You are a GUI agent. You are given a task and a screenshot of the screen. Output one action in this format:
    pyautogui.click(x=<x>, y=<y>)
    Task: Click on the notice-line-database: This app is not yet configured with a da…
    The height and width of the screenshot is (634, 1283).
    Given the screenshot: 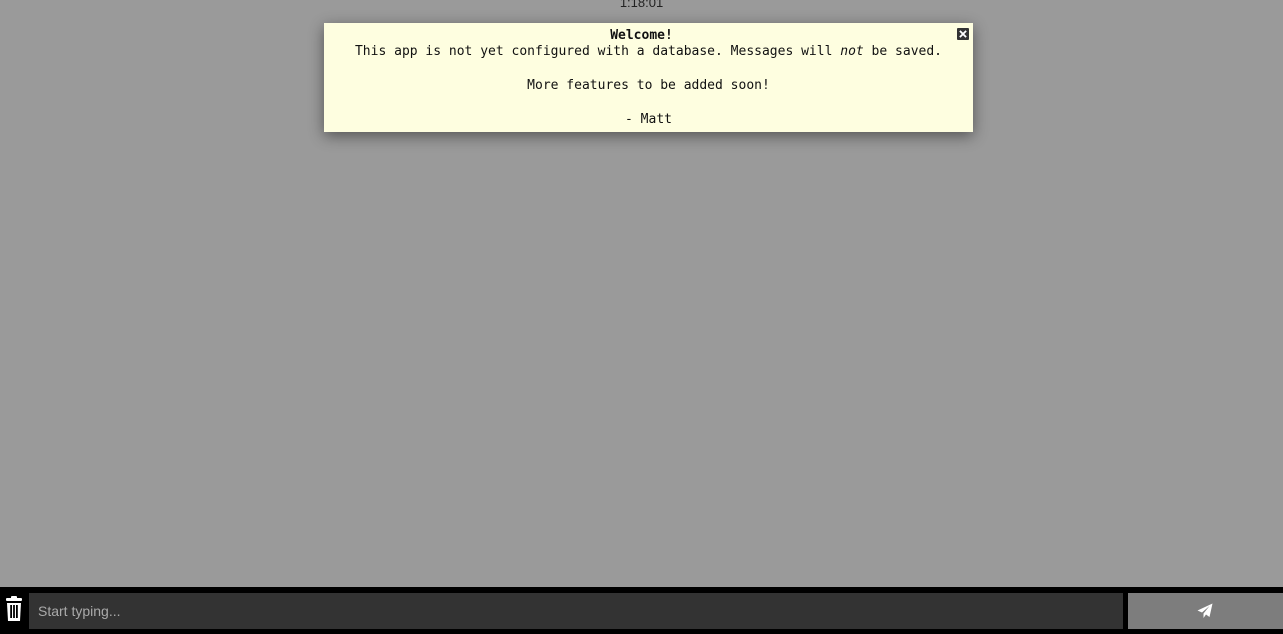 What is the action you would take?
    pyautogui.click(x=648, y=51)
    